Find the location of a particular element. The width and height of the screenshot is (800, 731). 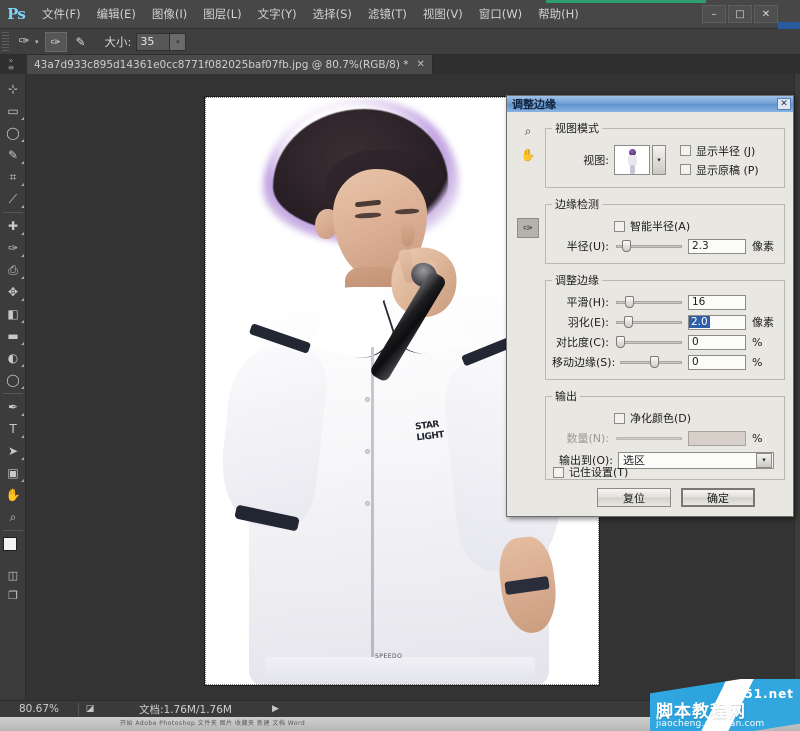

taskbar-items: 开始 Adobe Photoshop 文件夹 图片 收藏夹 新建 文档 Word is located at coordinates (400, 724).